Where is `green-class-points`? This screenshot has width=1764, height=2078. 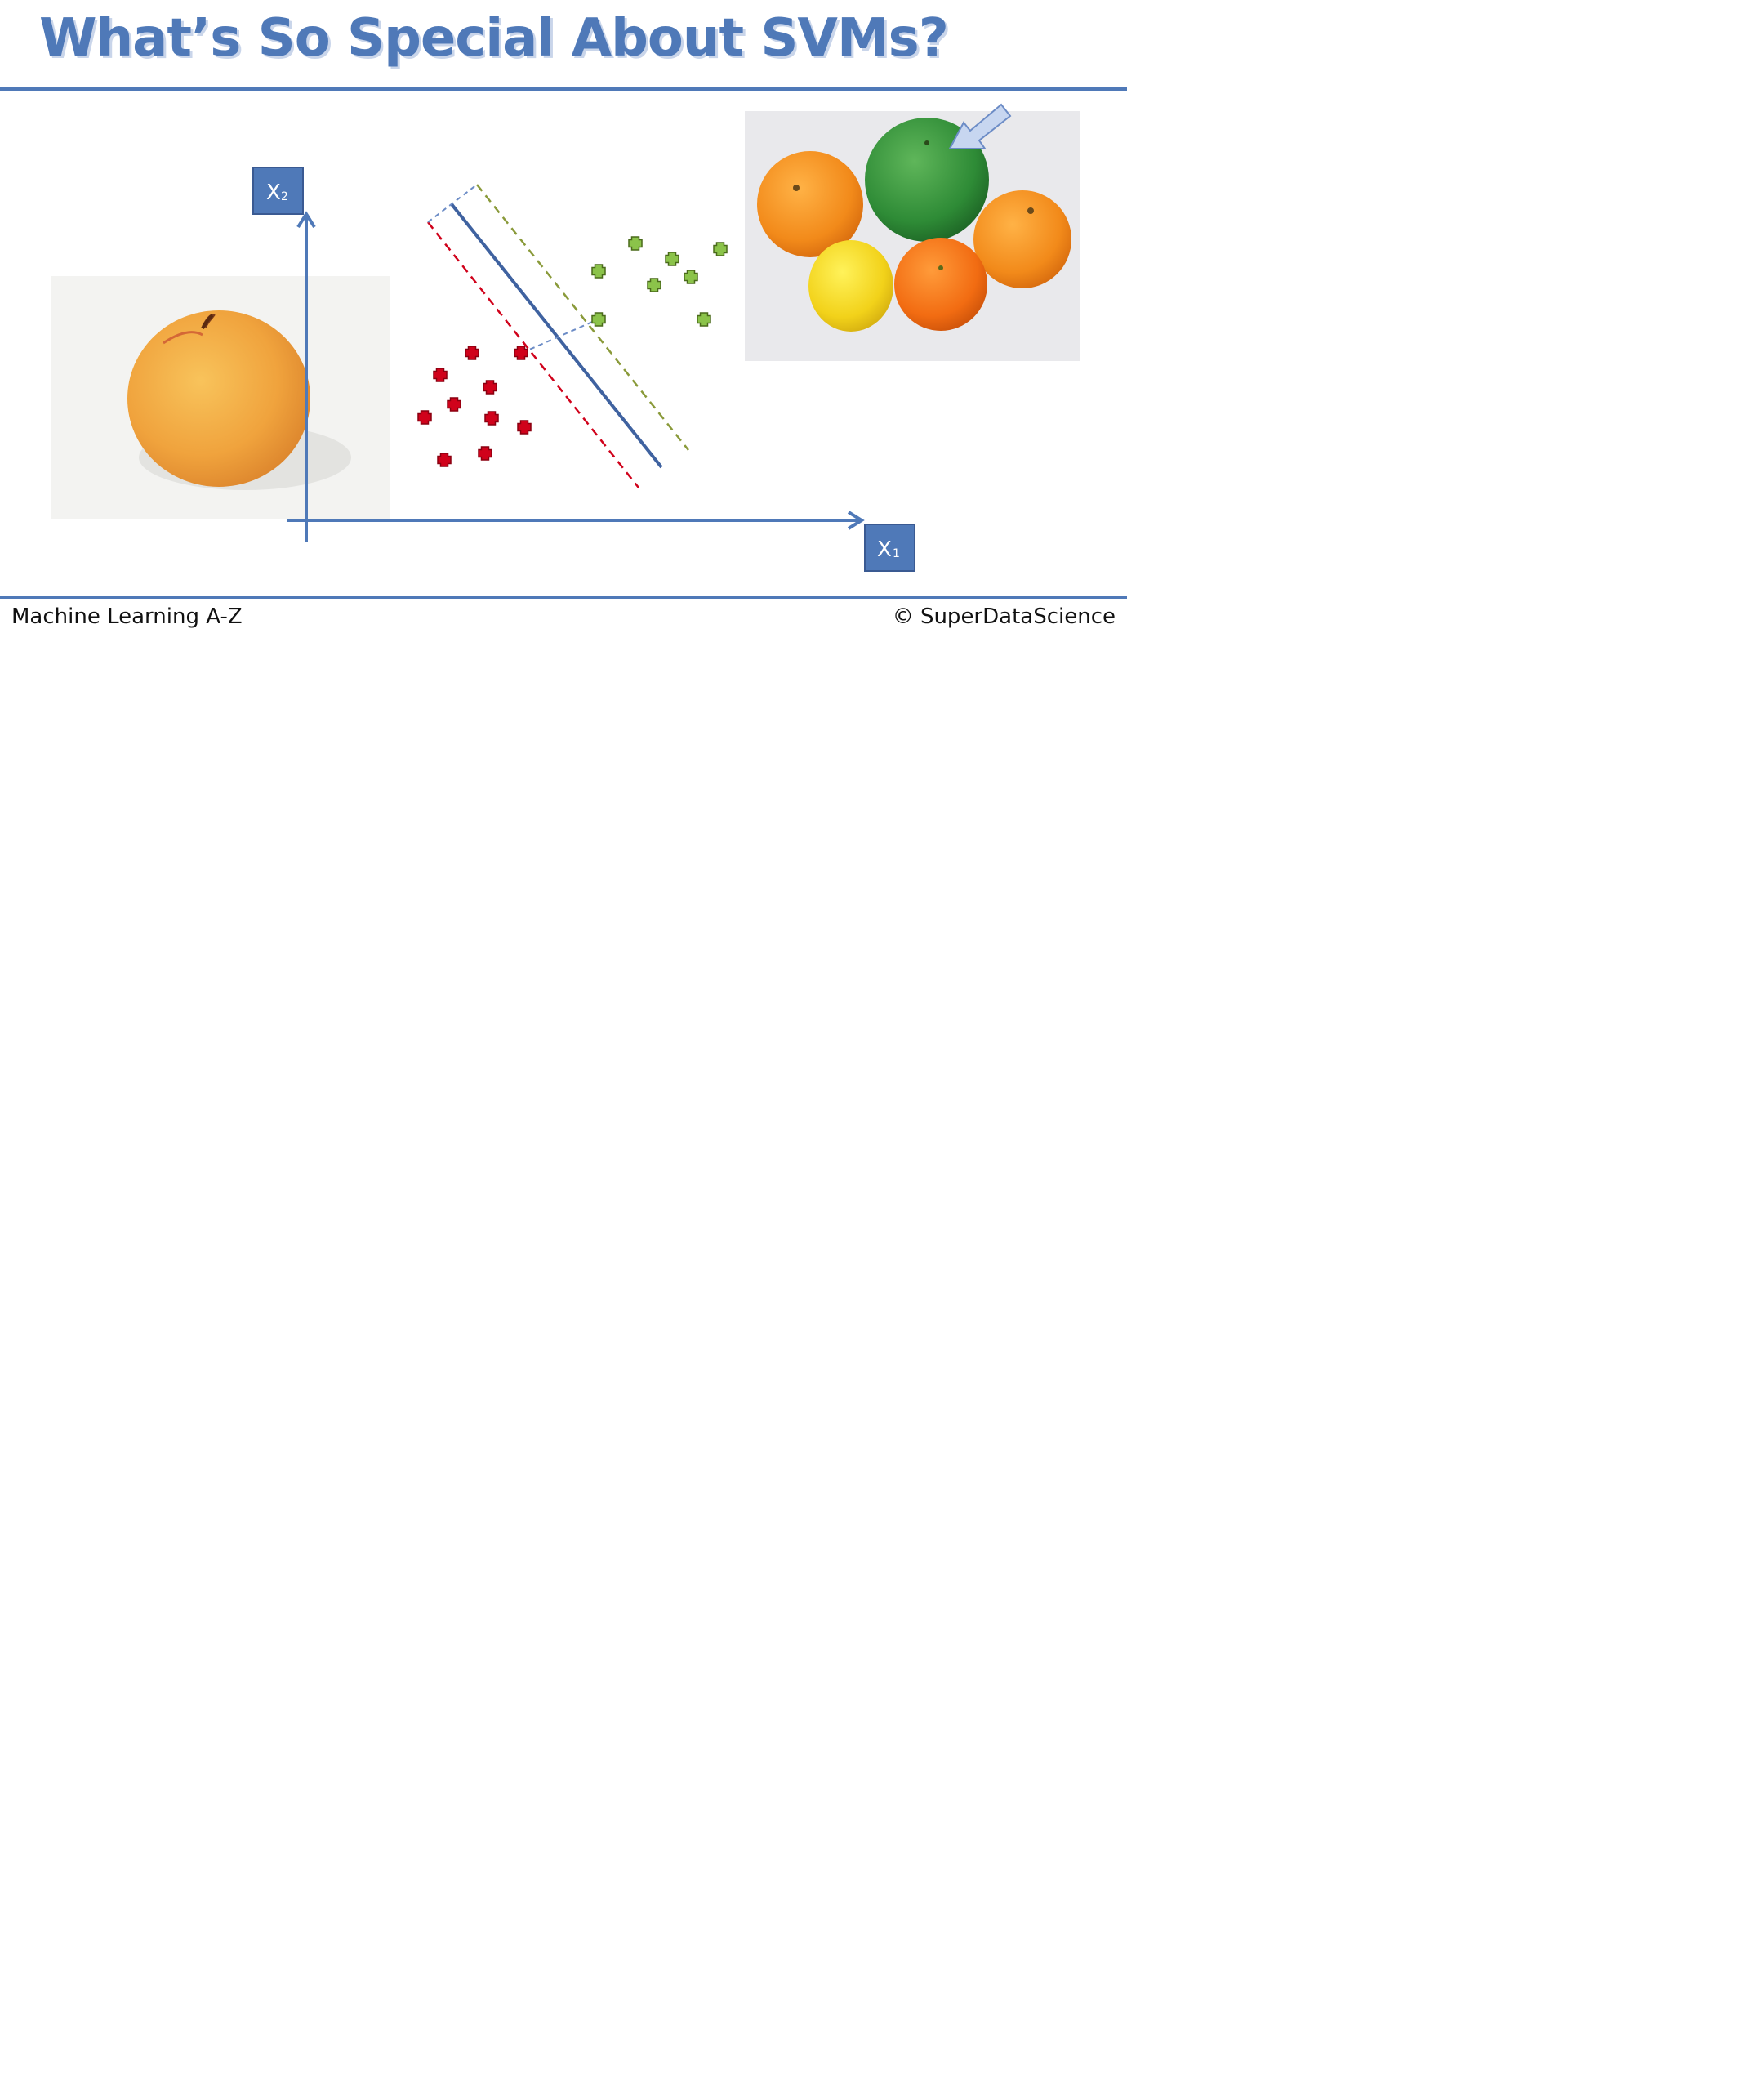 green-class-points is located at coordinates (659, 281).